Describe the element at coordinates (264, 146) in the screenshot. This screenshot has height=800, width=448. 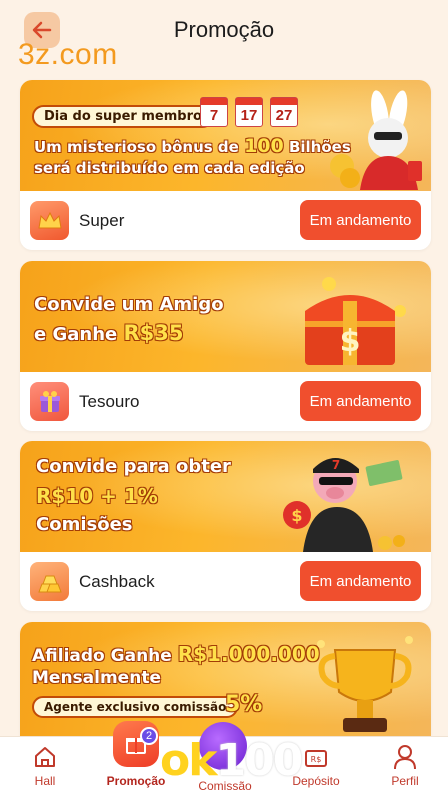
I see `banner-amount: 100` at that location.